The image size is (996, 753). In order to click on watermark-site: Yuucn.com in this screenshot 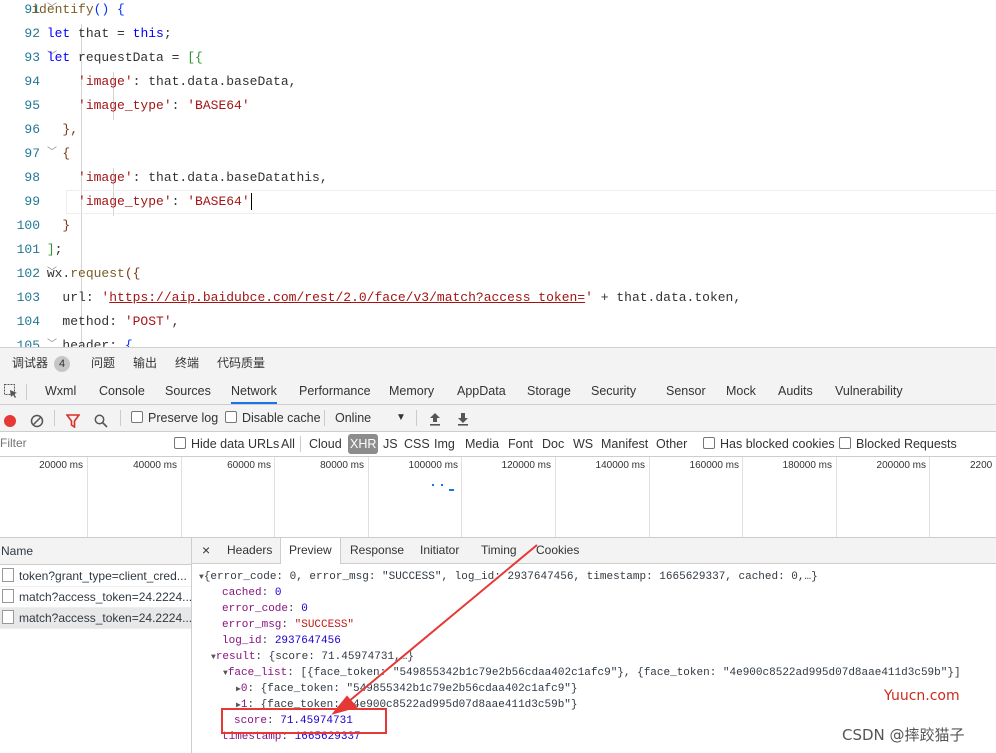, I will do `click(922, 696)`.